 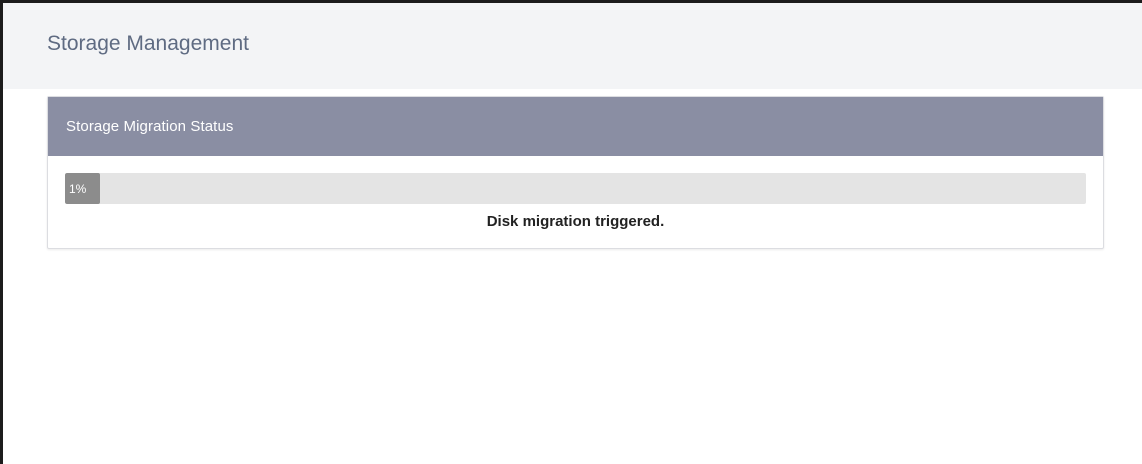 I want to click on panel-header: Storage Migration Status, so click(x=575, y=126).